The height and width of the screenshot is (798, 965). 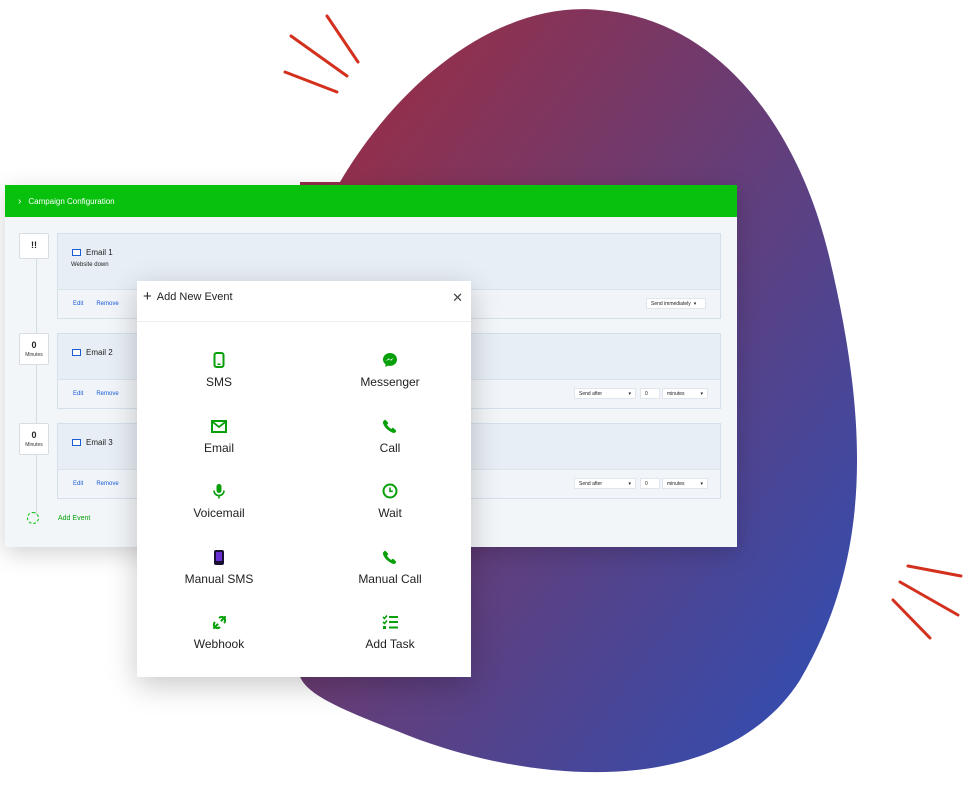 I want to click on option-label: SMS, so click(x=218, y=382).